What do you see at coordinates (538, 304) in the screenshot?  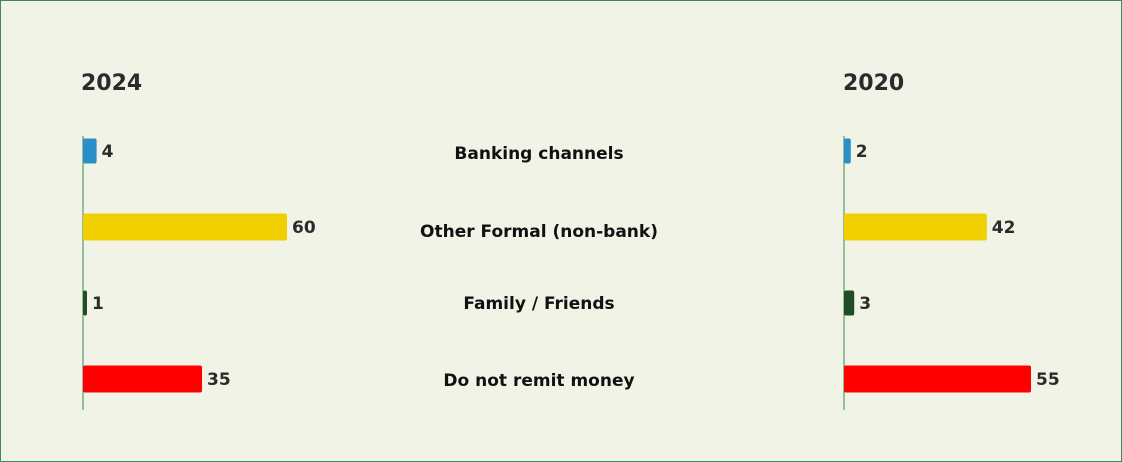 I see `category-label-family-friends: Family / Friends` at bounding box center [538, 304].